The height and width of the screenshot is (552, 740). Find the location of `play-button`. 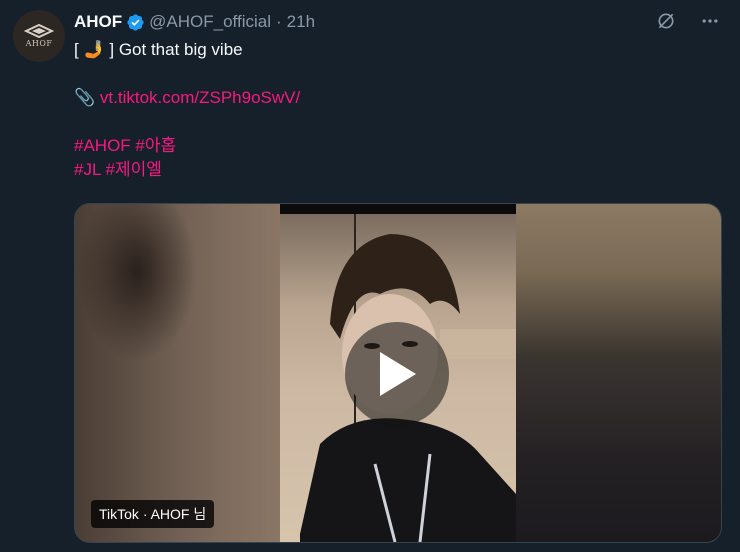

play-button is located at coordinates (397, 374).